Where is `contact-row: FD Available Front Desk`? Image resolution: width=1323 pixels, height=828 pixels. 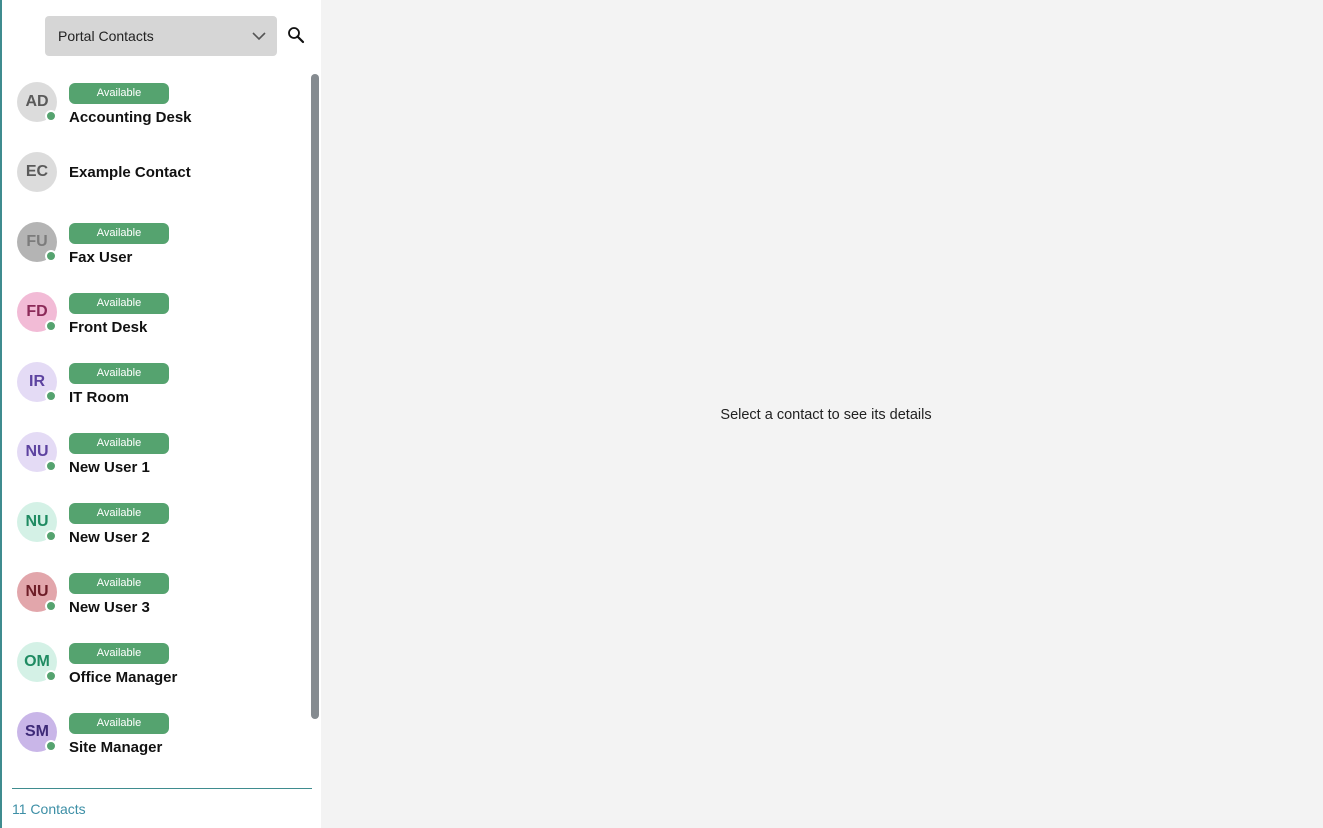 contact-row: FD Available Front Desk is located at coordinates (156, 317).